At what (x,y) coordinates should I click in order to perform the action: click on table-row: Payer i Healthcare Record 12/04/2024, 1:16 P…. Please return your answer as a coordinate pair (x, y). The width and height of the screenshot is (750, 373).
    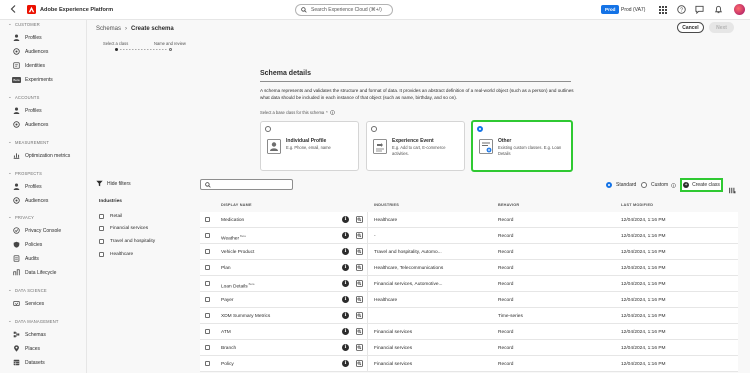
    Looking at the image, I should click on (469, 300).